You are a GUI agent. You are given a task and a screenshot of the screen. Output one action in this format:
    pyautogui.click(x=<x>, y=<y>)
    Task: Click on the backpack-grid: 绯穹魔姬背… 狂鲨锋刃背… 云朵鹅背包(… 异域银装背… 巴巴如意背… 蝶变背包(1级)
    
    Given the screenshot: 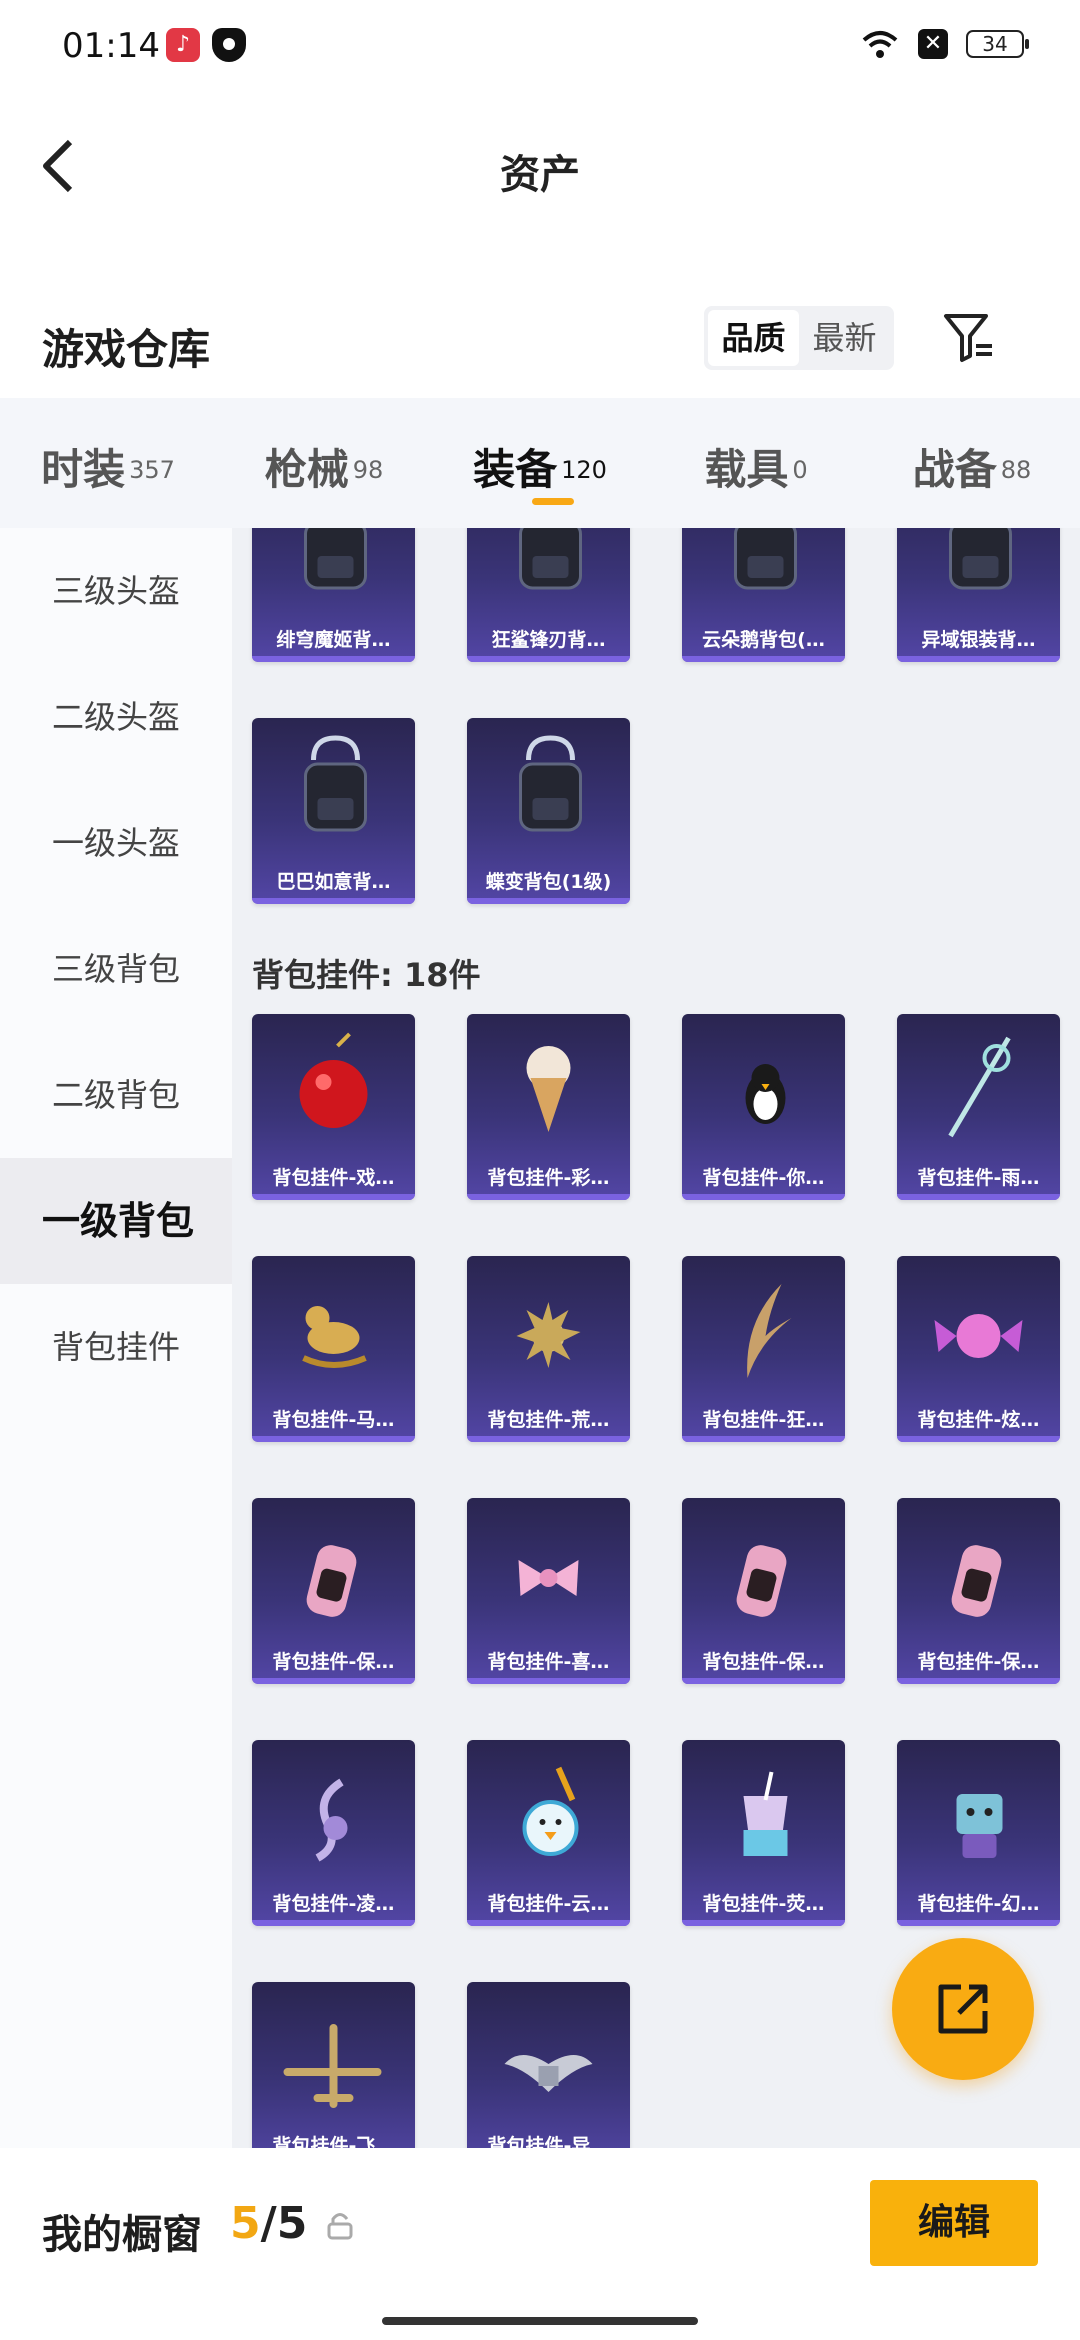 What is the action you would take?
    pyautogui.click(x=662, y=716)
    